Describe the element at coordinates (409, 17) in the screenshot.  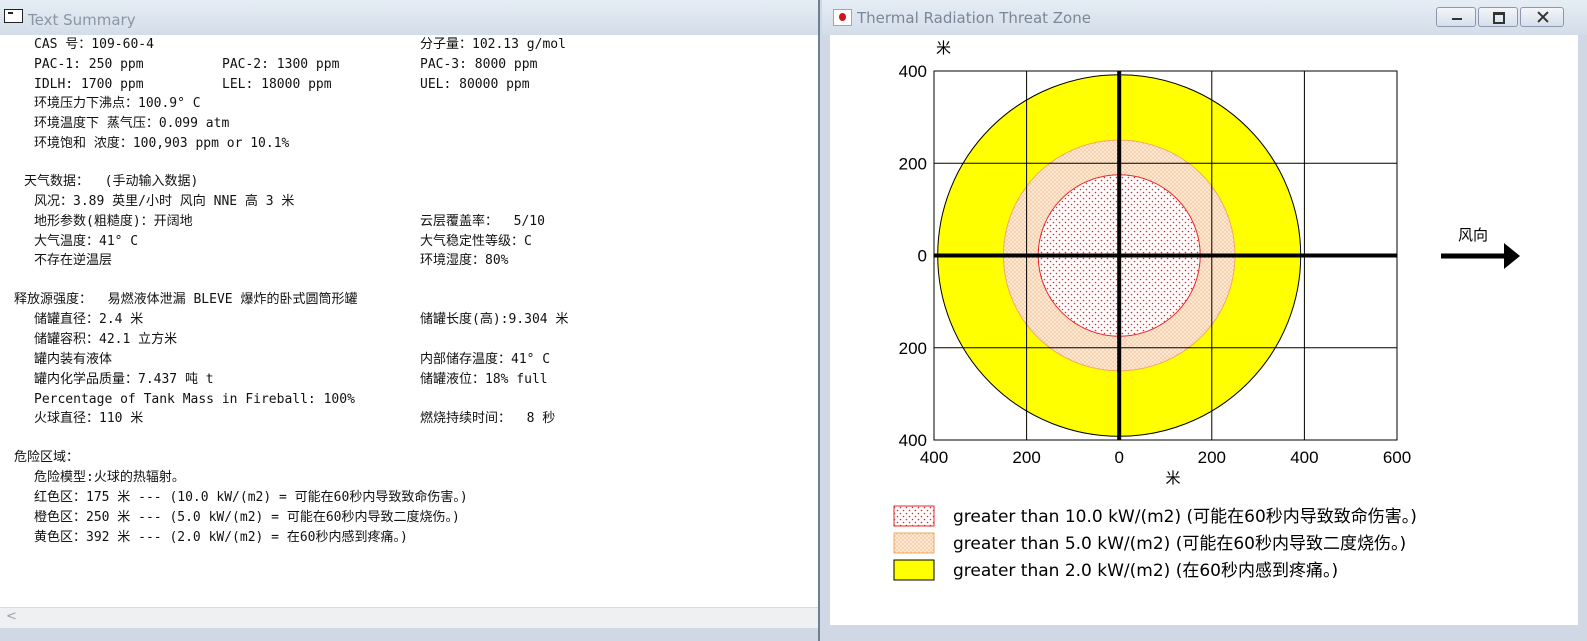
I see `text-summary-titlebar: Text Summary` at that location.